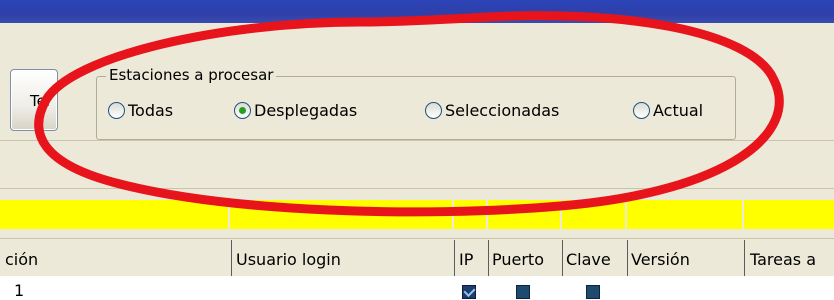  I want to click on radio-label-desplegadas: Desplegadas, so click(306, 110).